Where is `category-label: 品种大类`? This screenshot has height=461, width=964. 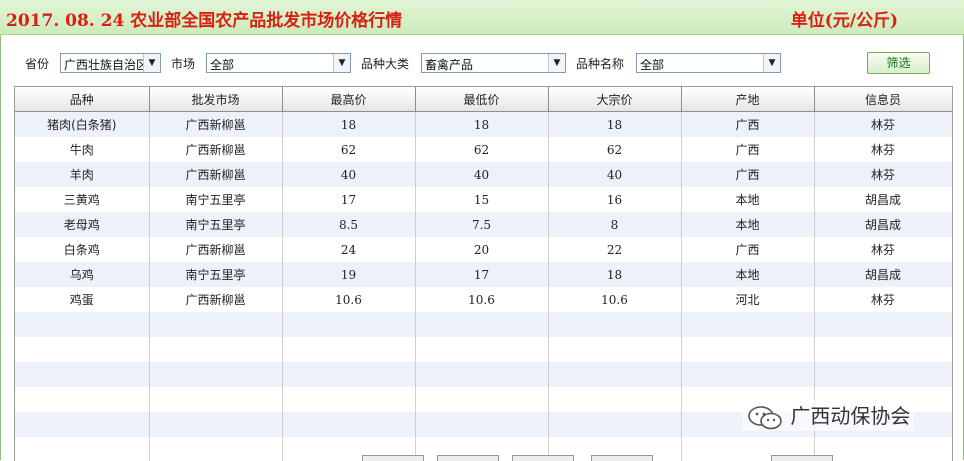
category-label: 品种大类 is located at coordinates (385, 64).